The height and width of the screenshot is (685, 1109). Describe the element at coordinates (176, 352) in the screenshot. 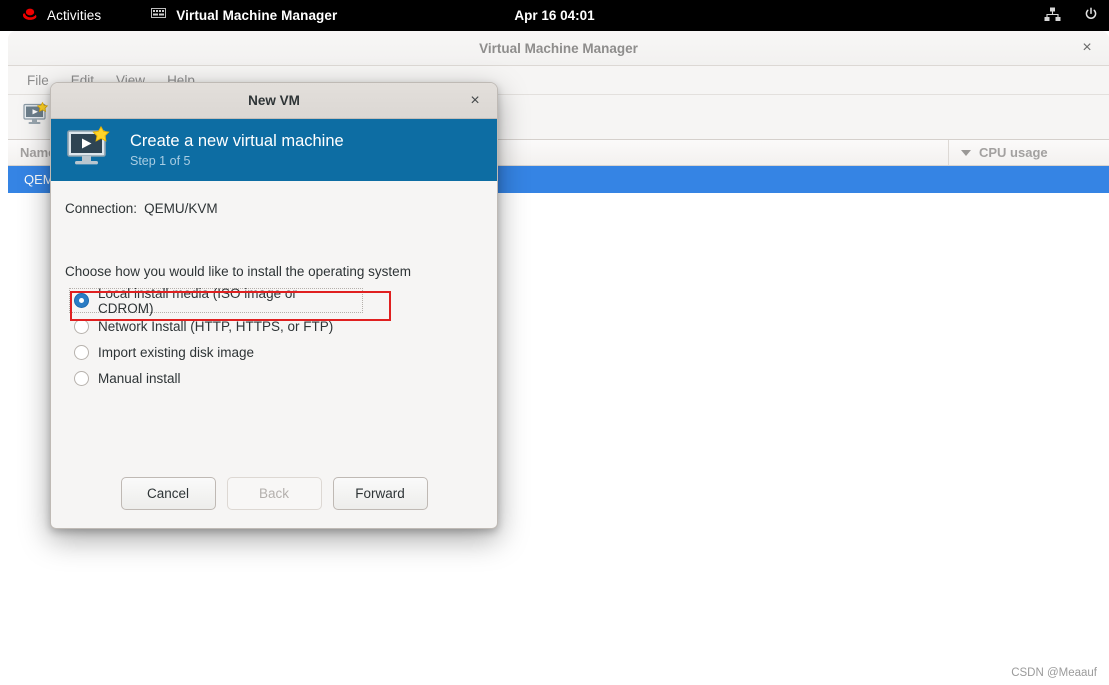

I see `radio-import-existing-disk-image-label: Import existing disk image` at that location.